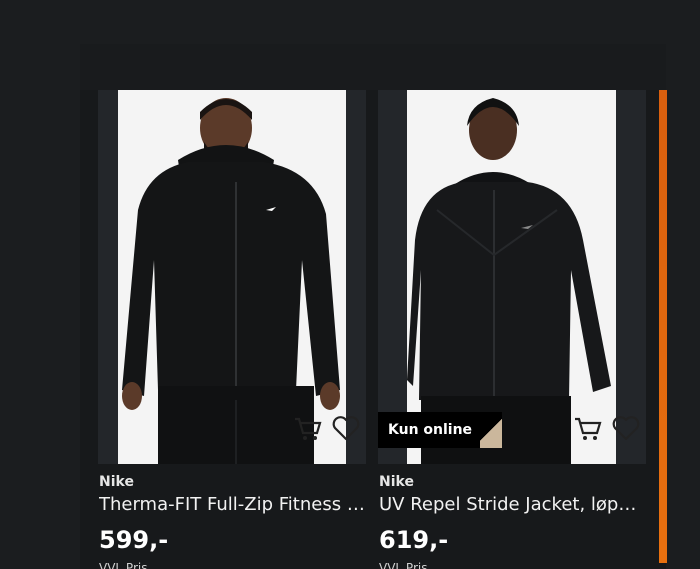  What do you see at coordinates (429, 430) in the screenshot?
I see `badge-label: Kun online` at bounding box center [429, 430].